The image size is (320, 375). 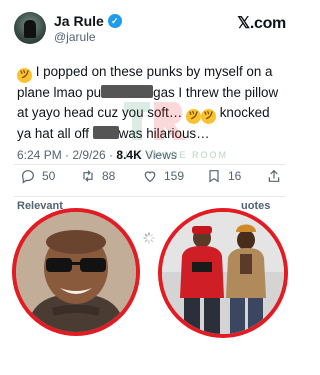 I want to click on repost-button: 88, so click(x=97, y=176).